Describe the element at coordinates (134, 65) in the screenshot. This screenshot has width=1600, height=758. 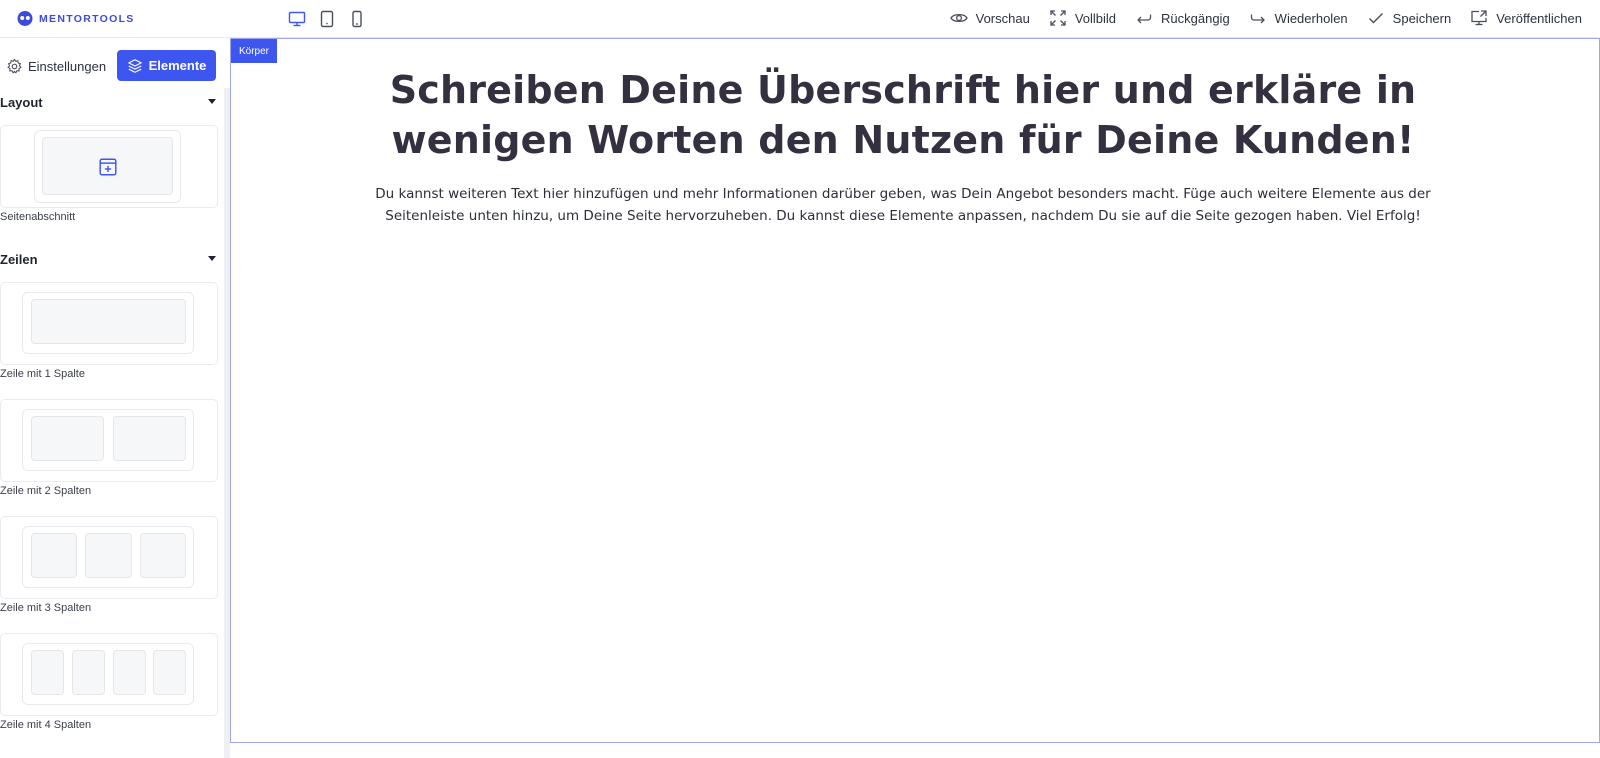
I see `layers-icon` at that location.